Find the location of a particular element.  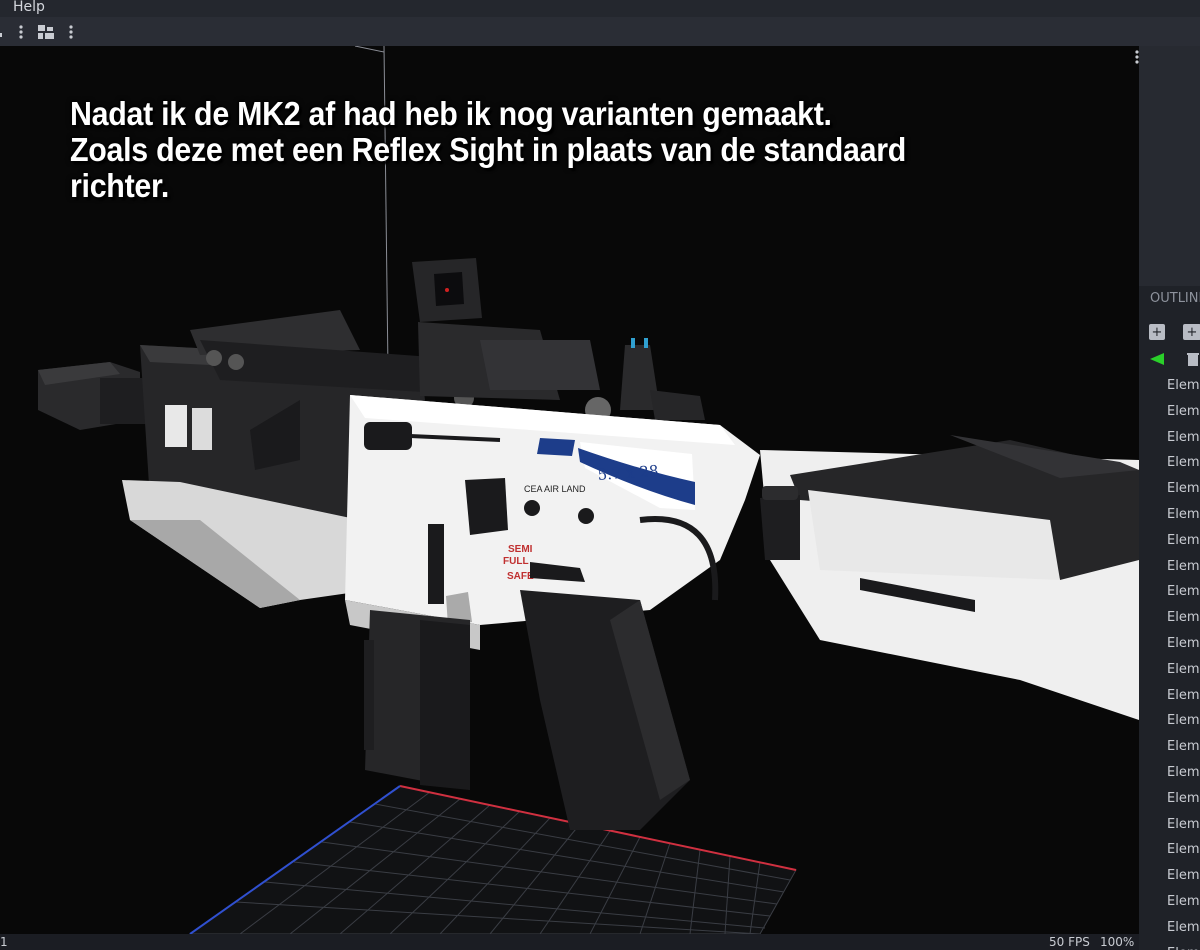

fps-counter: 50 FPS is located at coordinates (1069, 942).